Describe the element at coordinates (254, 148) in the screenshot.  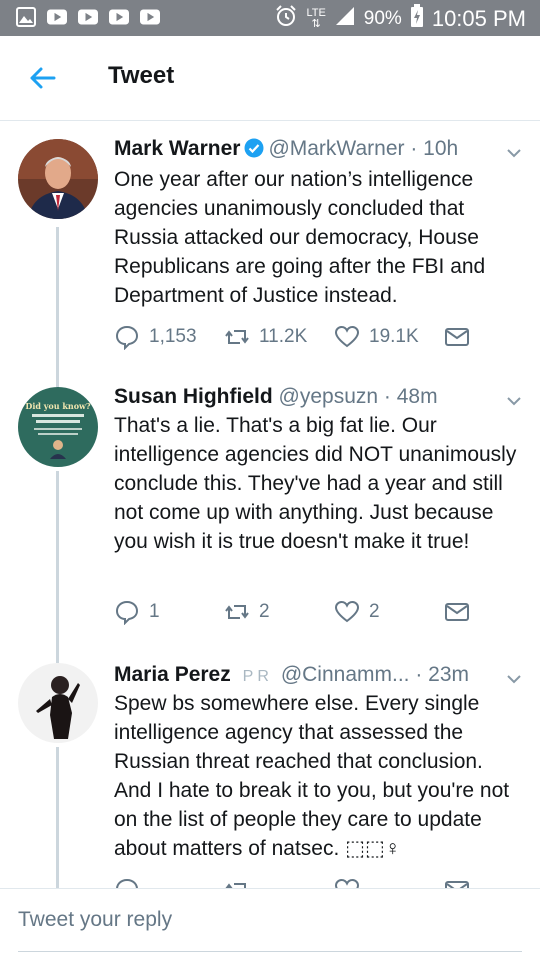
I see `verified-badge-icon` at that location.